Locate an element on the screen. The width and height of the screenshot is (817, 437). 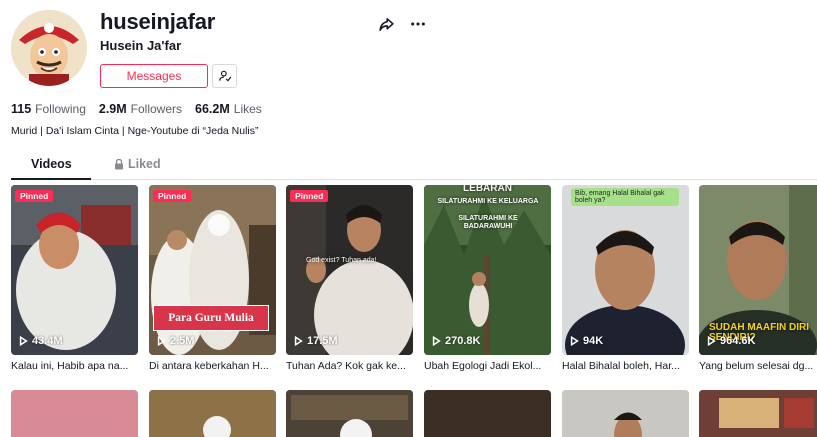
view-count: 270.8K is located at coordinates (456, 341).